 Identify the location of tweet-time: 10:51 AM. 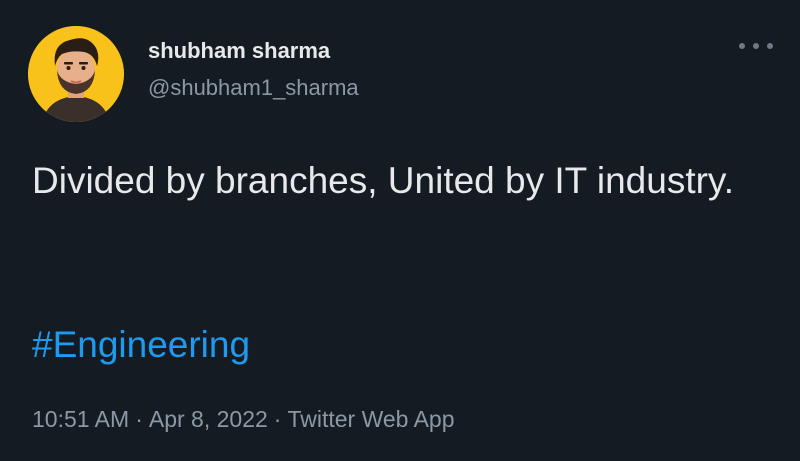
(80, 419).